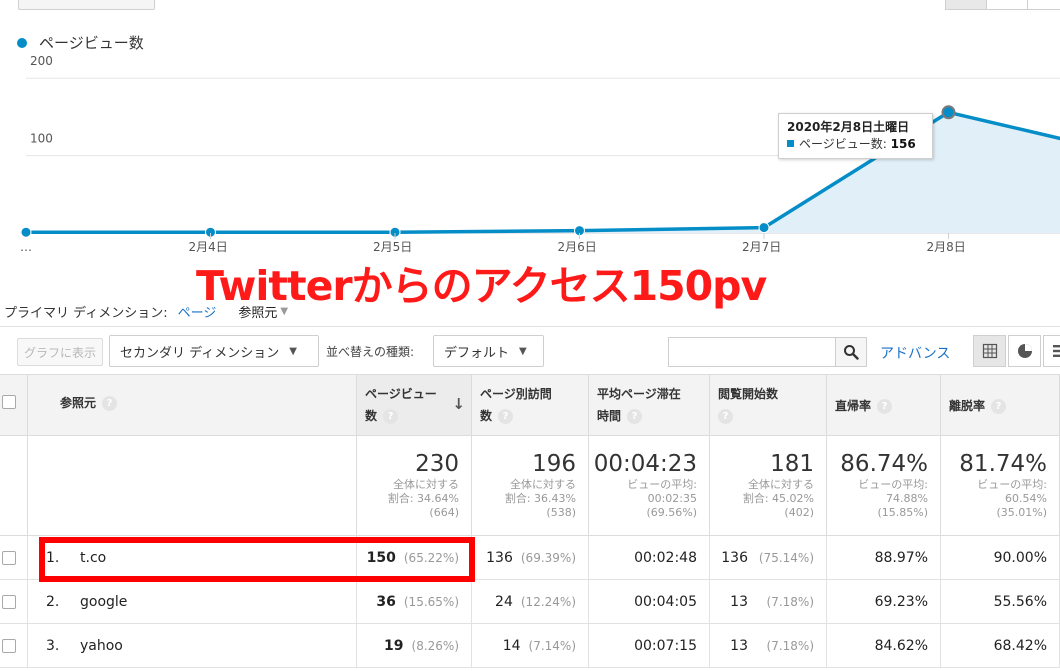  Describe the element at coordinates (649, 486) in the screenshot. I see `totals-avg-time: 00:04:23 ビューの平均: 00:02:35 (69.56%)` at that location.